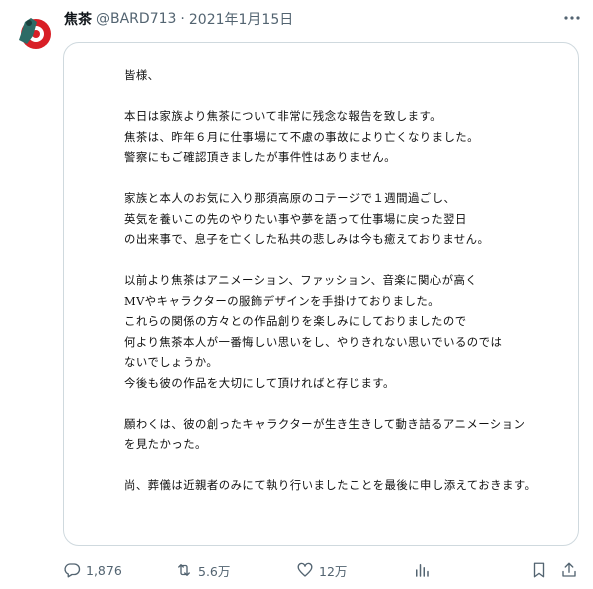 This screenshot has width=593, height=589. I want to click on letter-line: 家族と本人のお気に入り那須高原のコテージで１週間過ごし、, so click(290, 198).